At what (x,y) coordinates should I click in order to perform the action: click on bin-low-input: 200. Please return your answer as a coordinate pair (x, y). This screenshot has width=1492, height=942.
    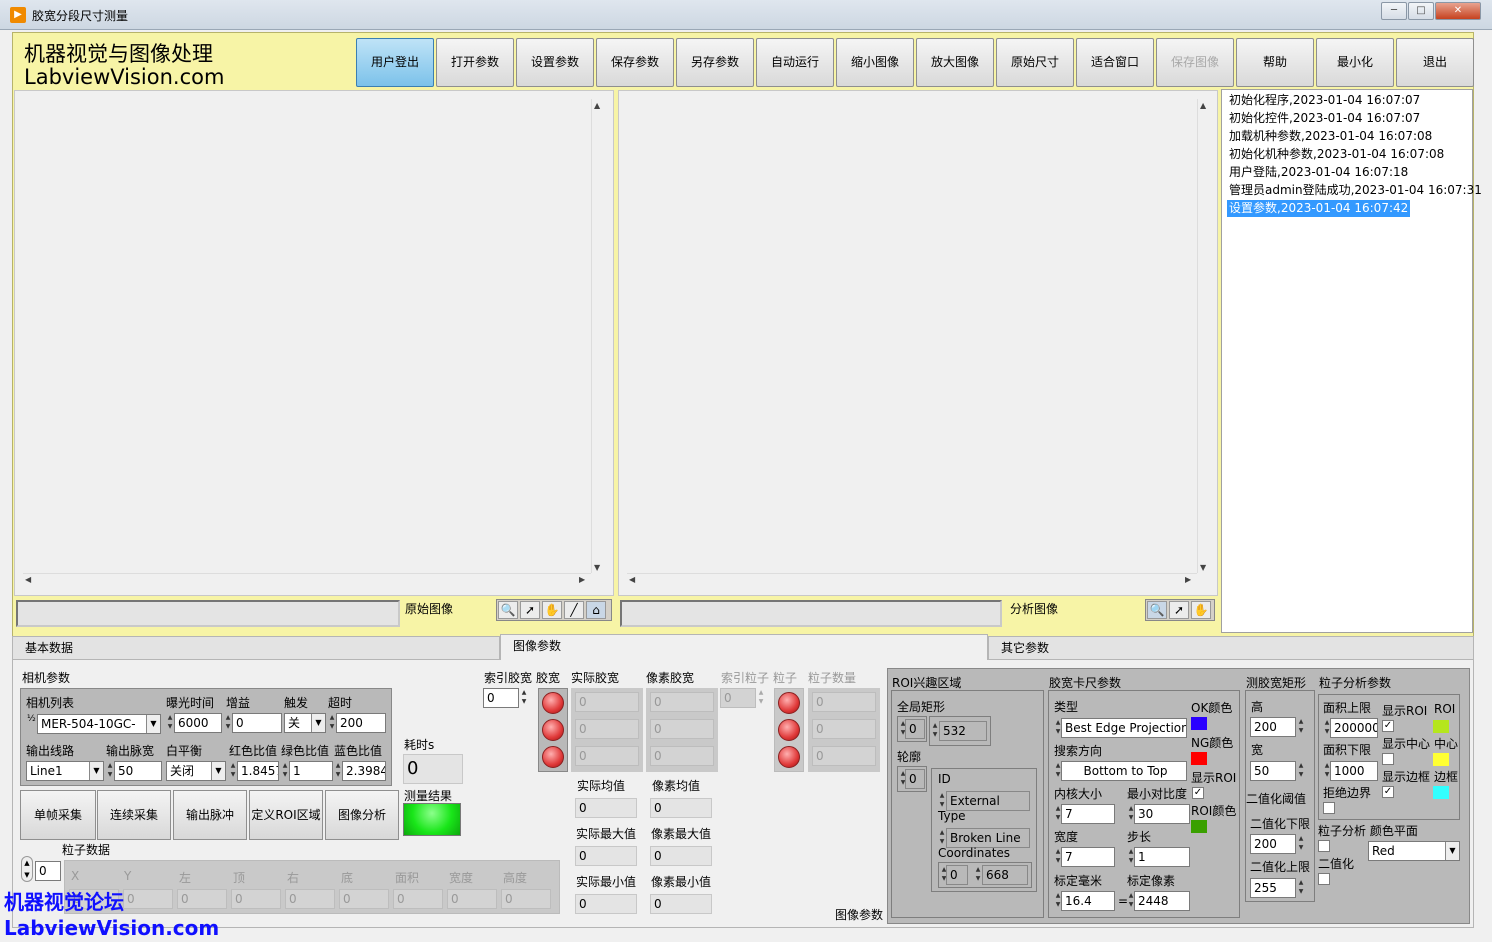
    Looking at the image, I should click on (1273, 844).